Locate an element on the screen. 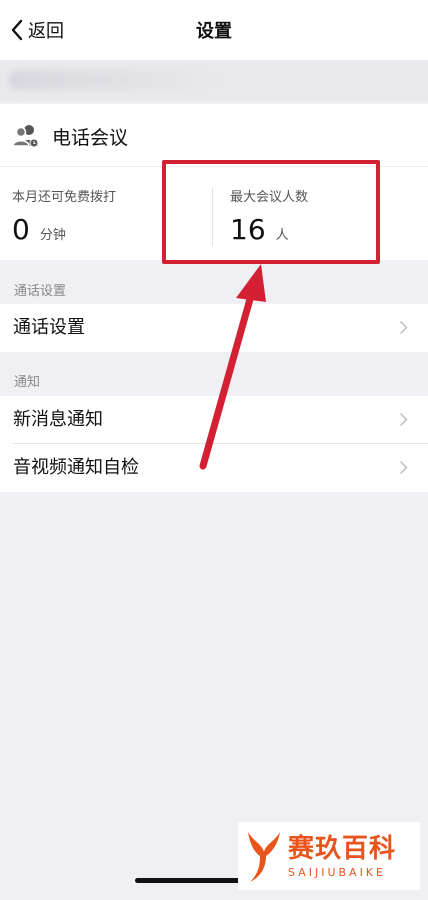  page-title: 设置 is located at coordinates (214, 31).